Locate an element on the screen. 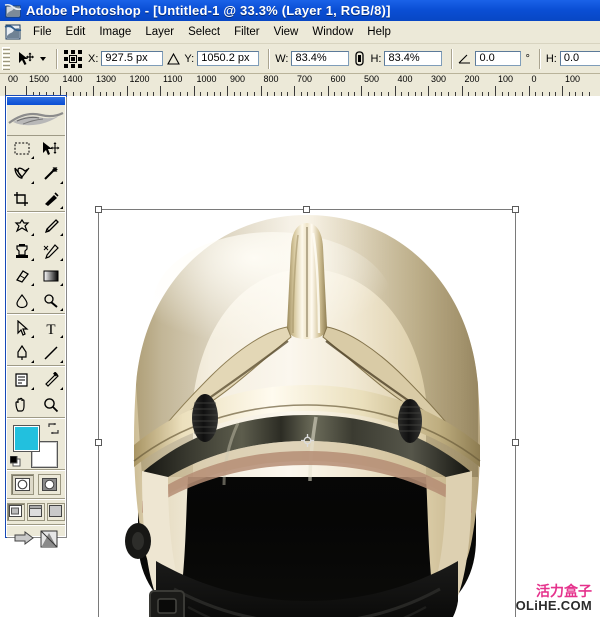 The width and height of the screenshot is (600, 617). swap-colors-icon is located at coordinates (53, 428).